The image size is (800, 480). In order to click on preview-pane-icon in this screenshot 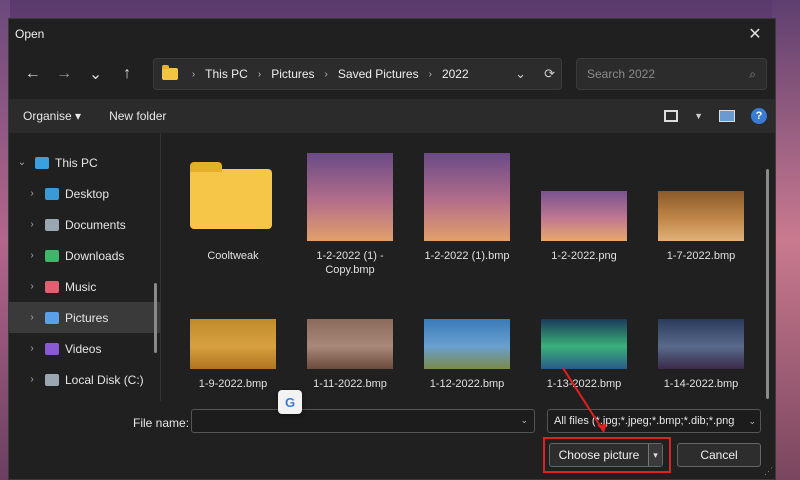, I will do `click(727, 116)`.